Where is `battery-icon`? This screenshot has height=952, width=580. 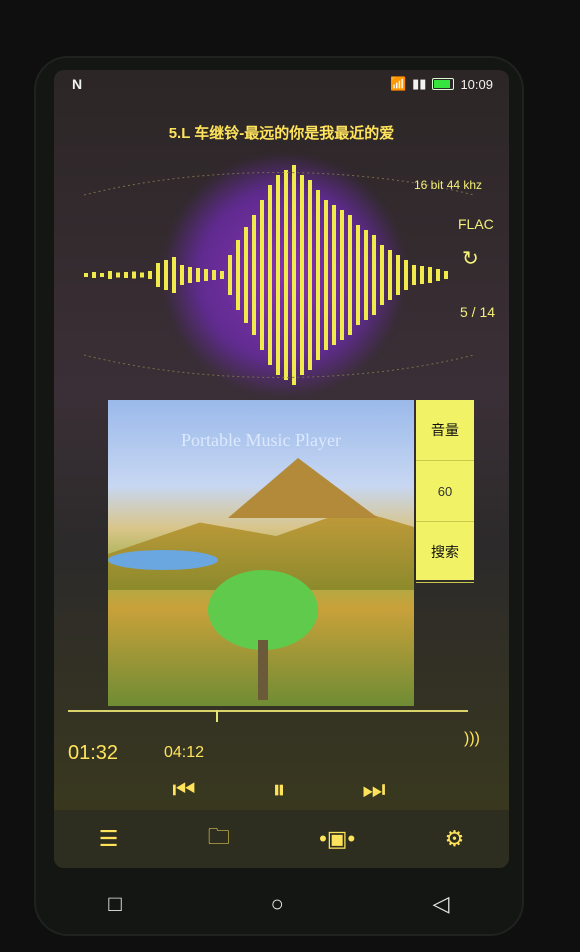 battery-icon is located at coordinates (443, 84).